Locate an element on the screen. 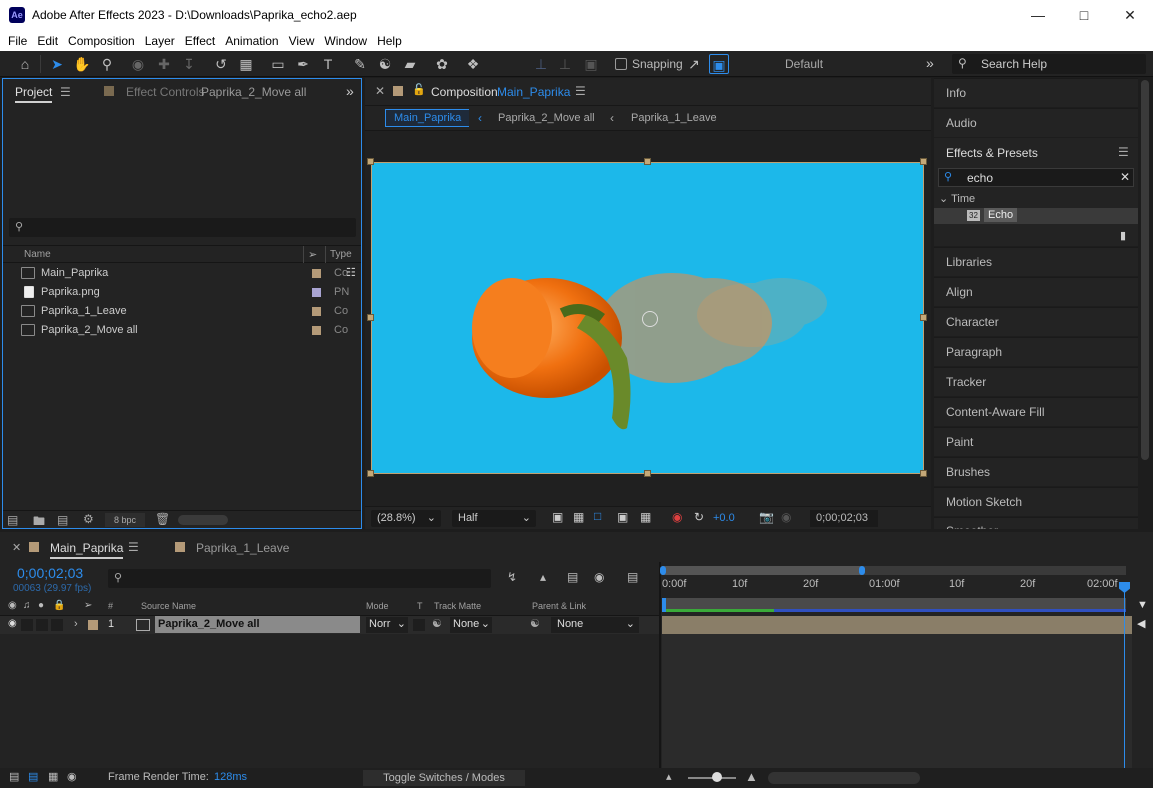 The image size is (1153, 788). layer-out-icon: ◀ is located at coordinates (1141, 623).